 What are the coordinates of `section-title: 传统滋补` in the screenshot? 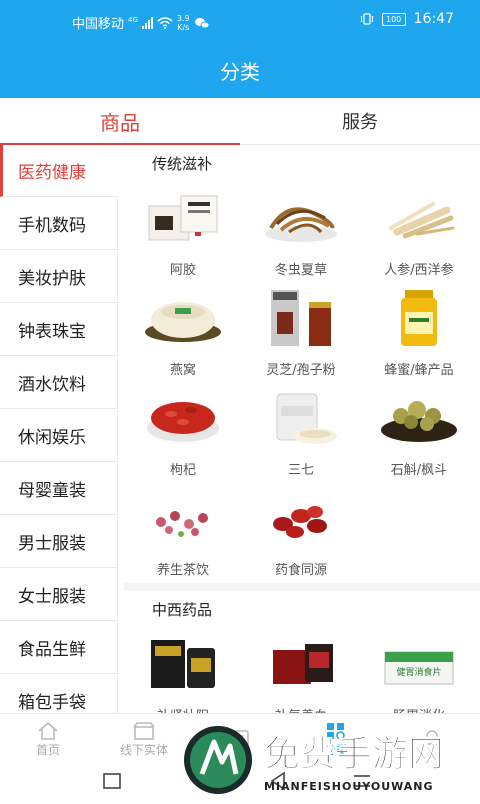 It's located at (182, 164).